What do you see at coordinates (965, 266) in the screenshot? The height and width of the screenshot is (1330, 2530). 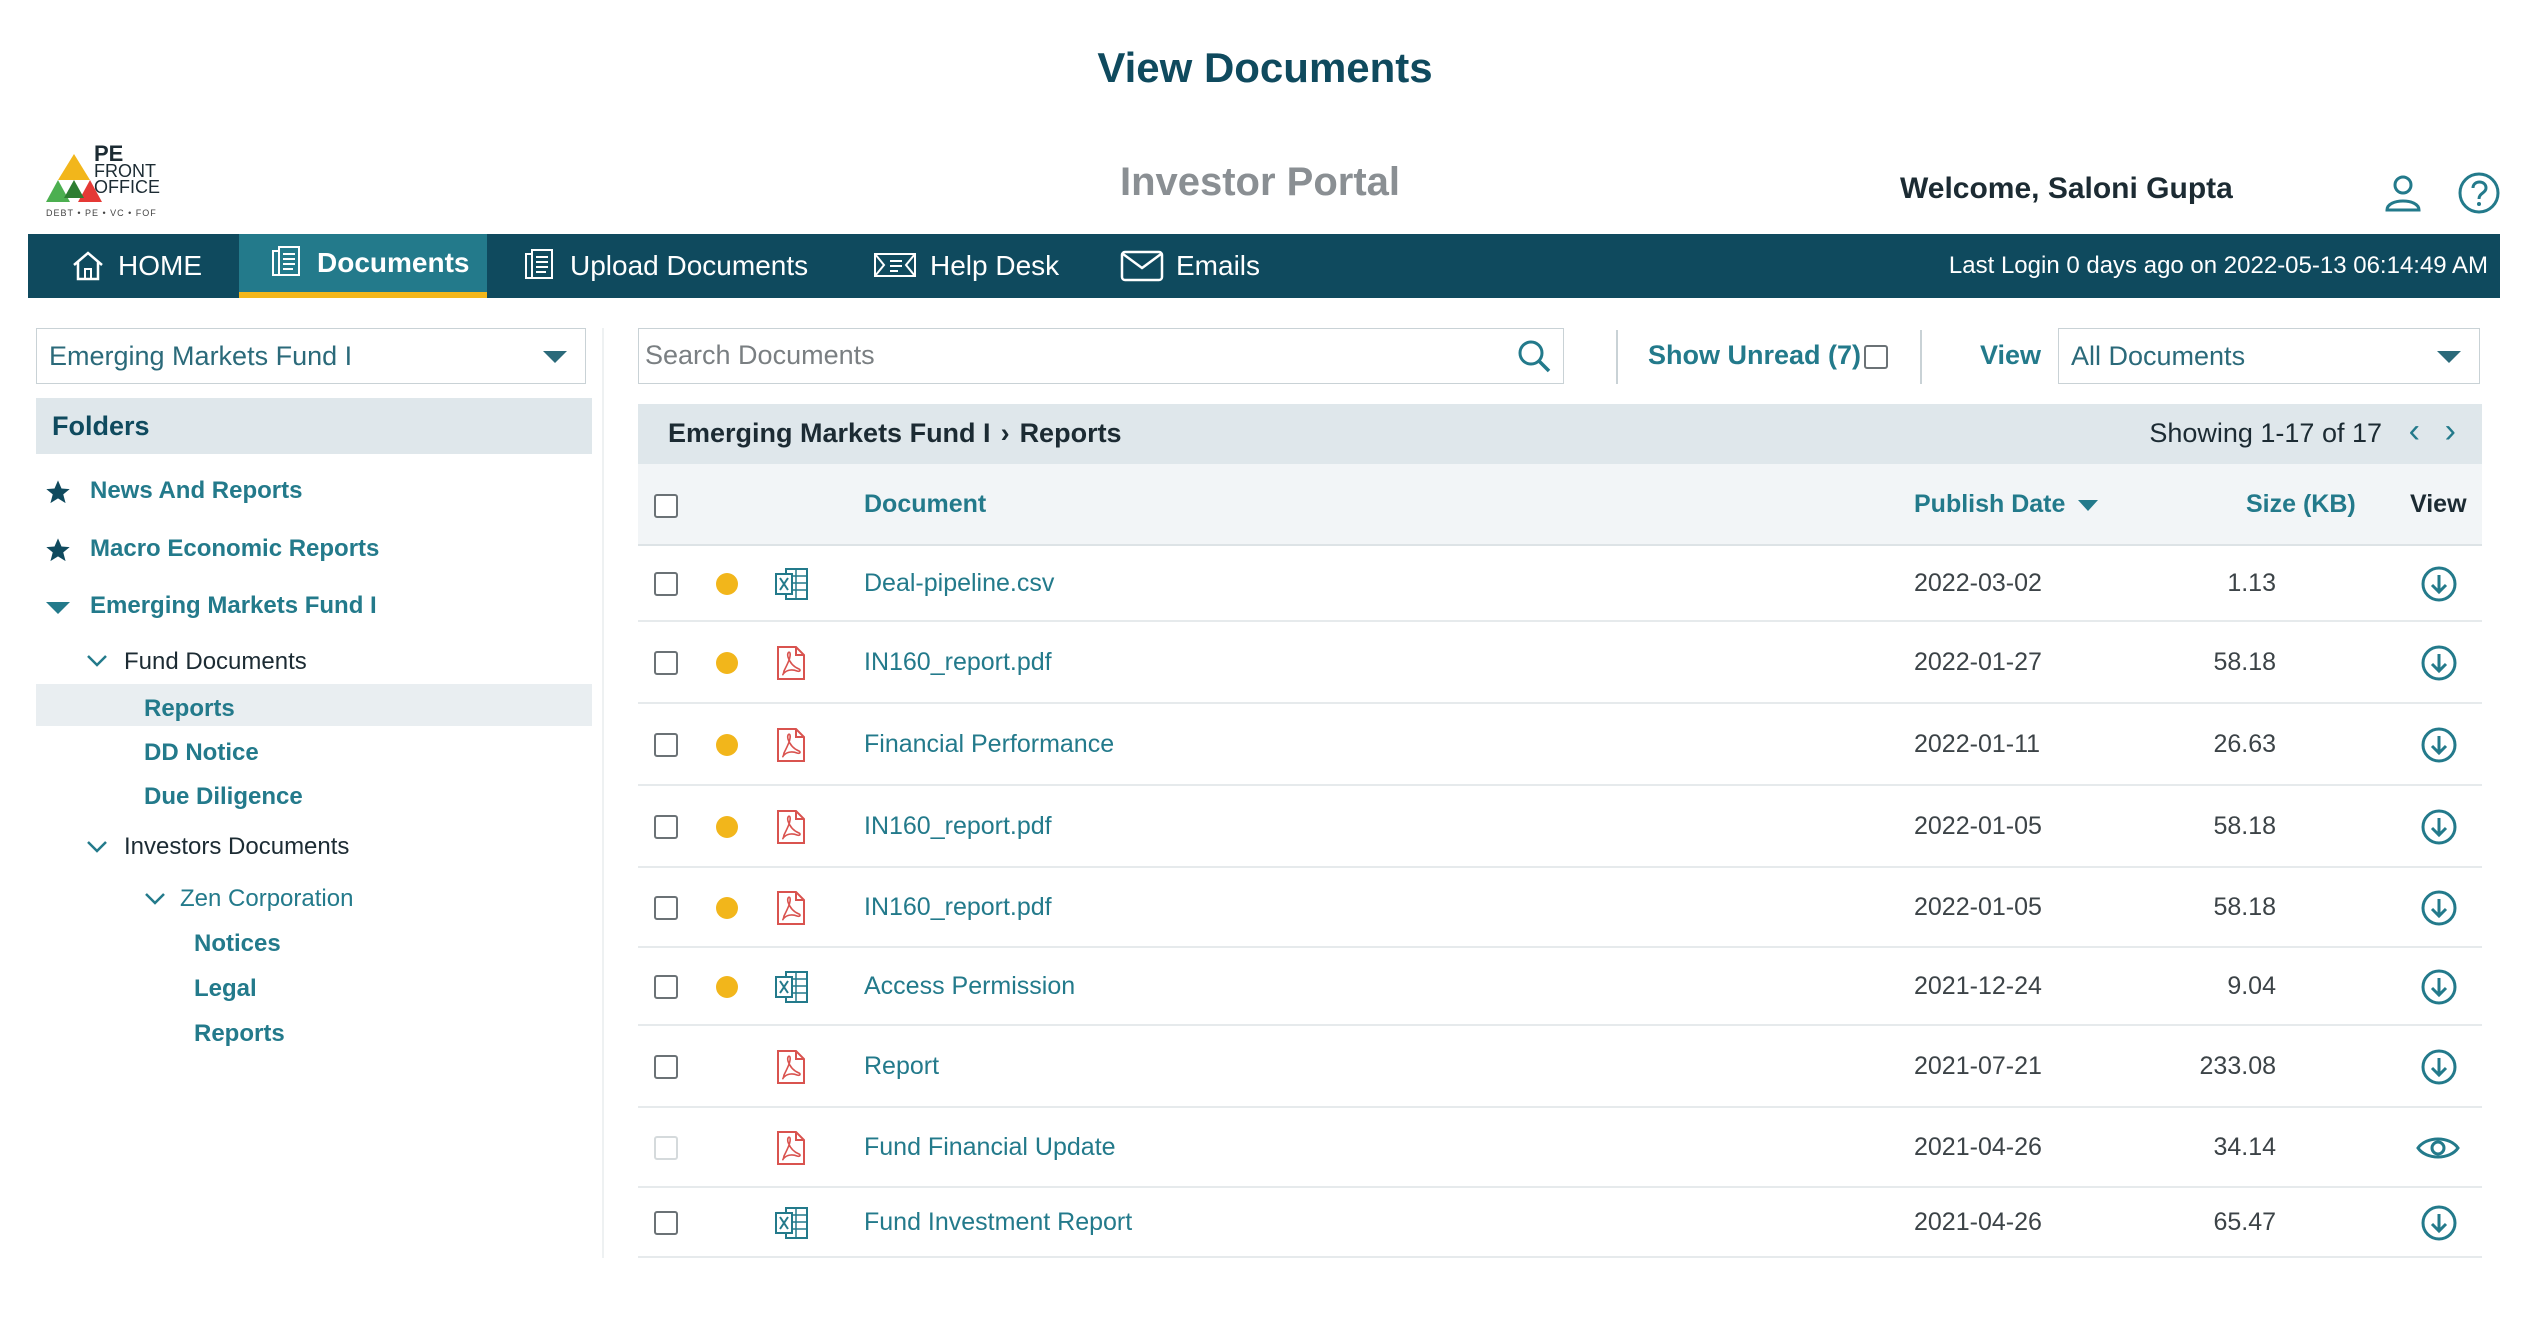 I see `nav-help-desk: Help Desk` at bounding box center [965, 266].